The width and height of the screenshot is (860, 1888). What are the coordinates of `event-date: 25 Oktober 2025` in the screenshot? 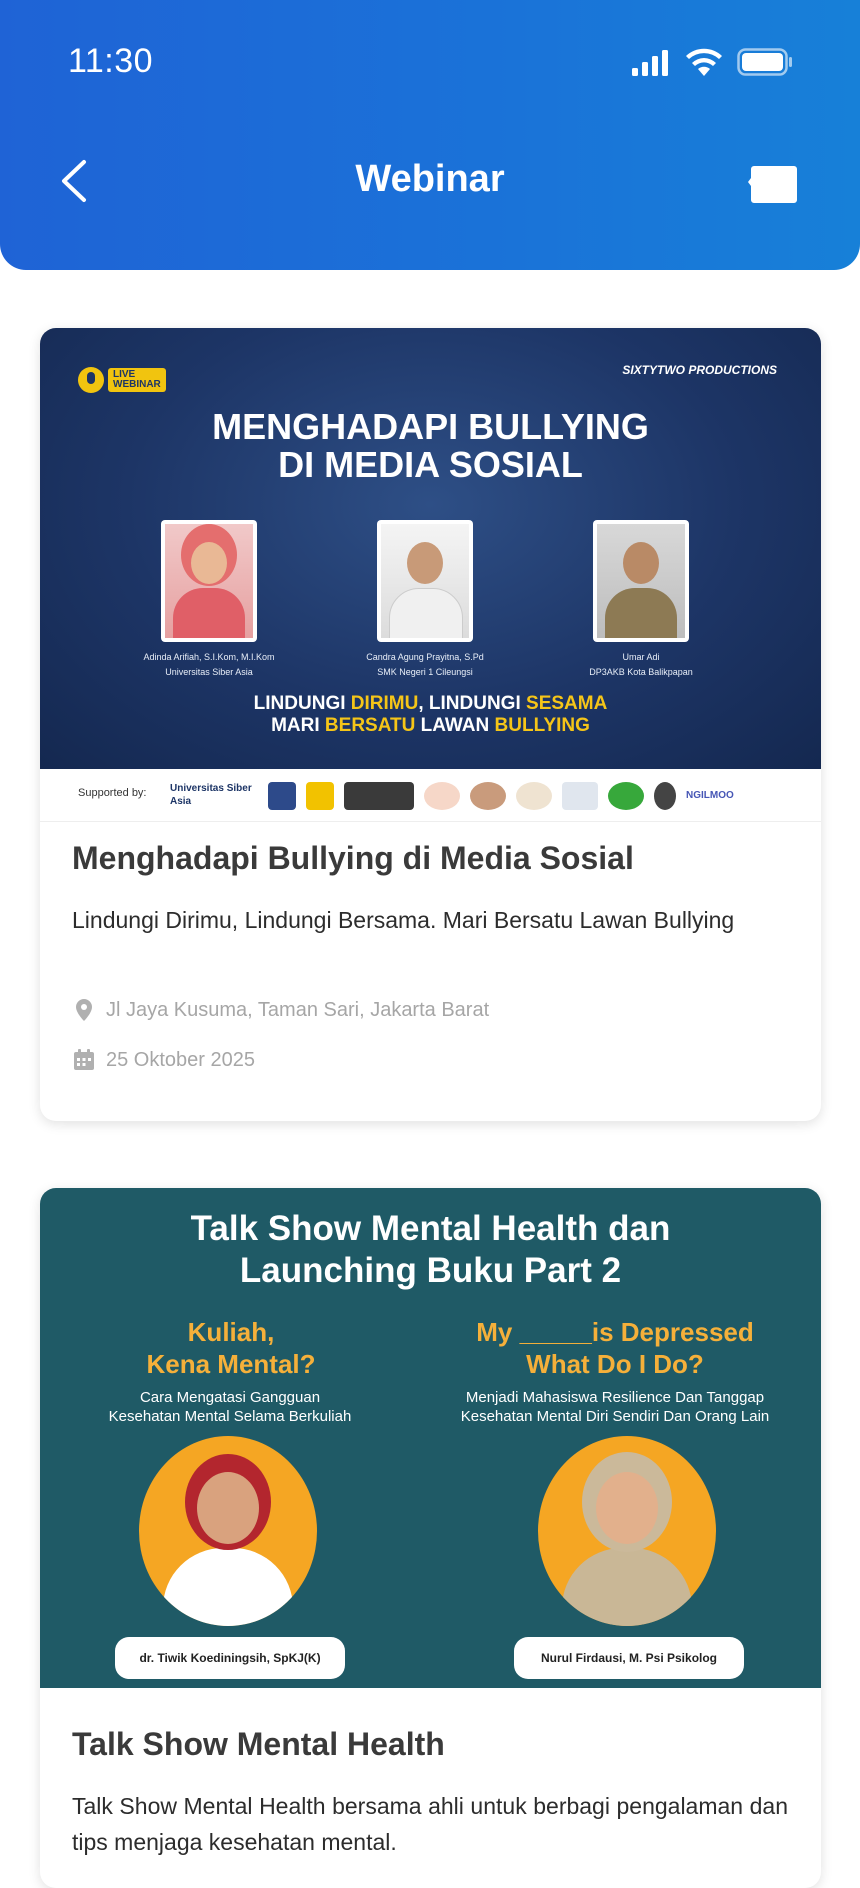 It's located at (163, 1060).